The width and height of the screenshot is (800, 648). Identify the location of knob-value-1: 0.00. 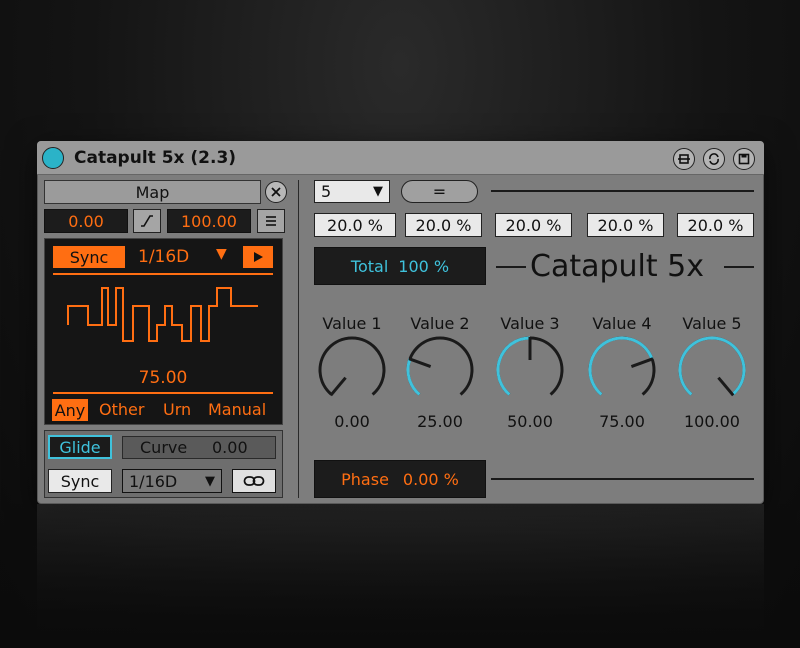
(352, 421).